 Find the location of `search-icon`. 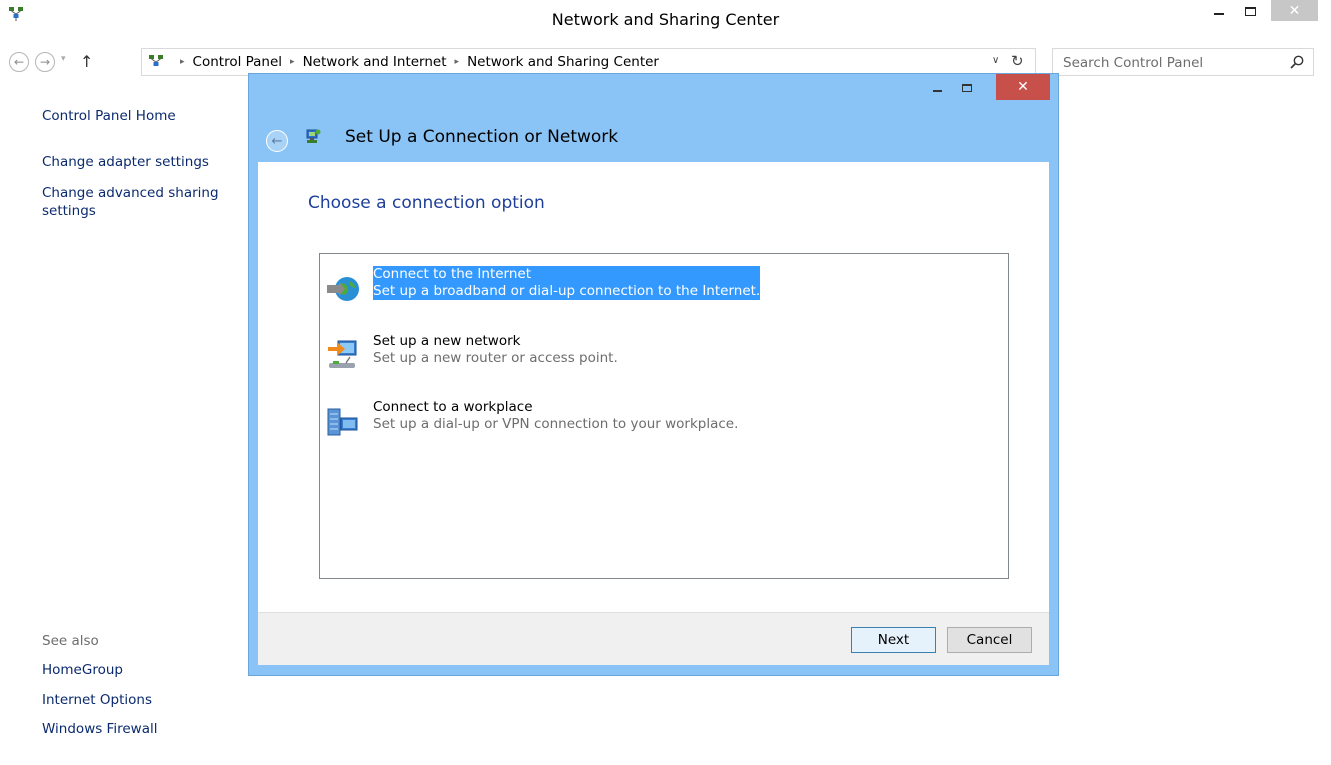

search-icon is located at coordinates (1297, 62).